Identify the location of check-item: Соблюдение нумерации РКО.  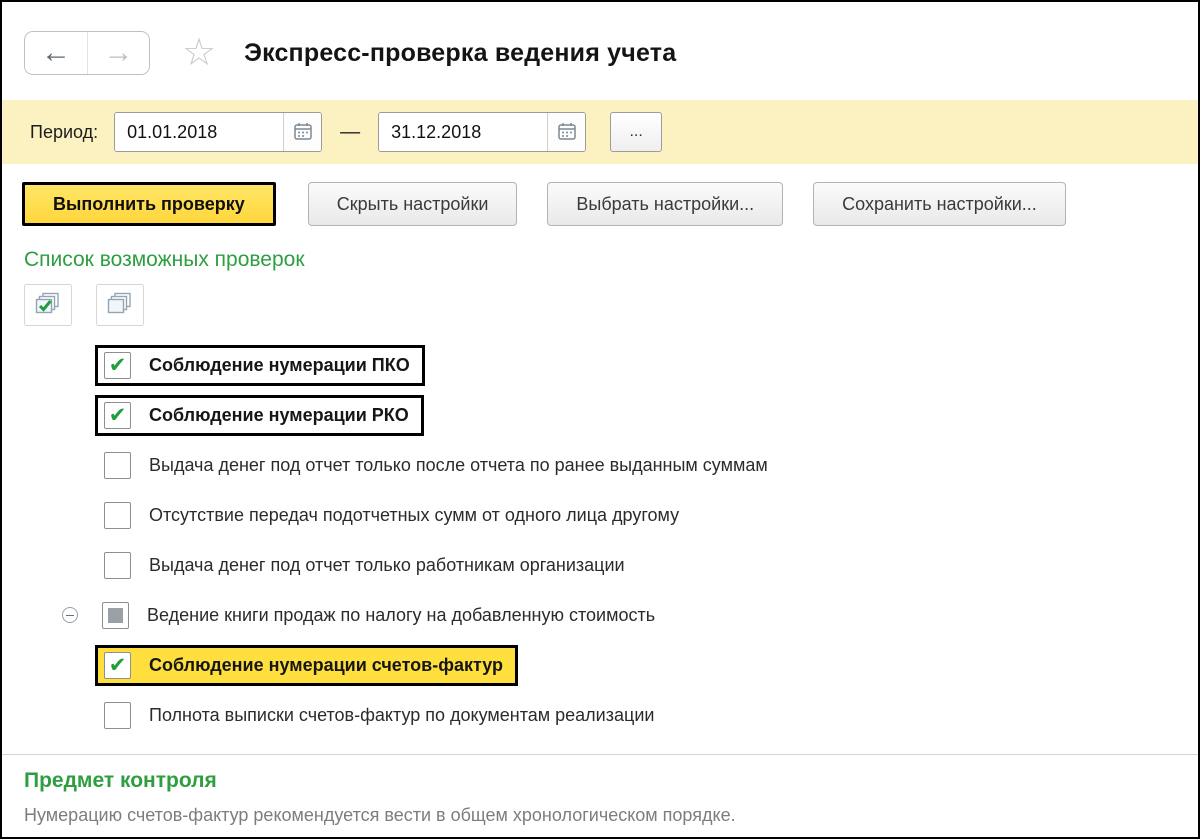
(259, 415).